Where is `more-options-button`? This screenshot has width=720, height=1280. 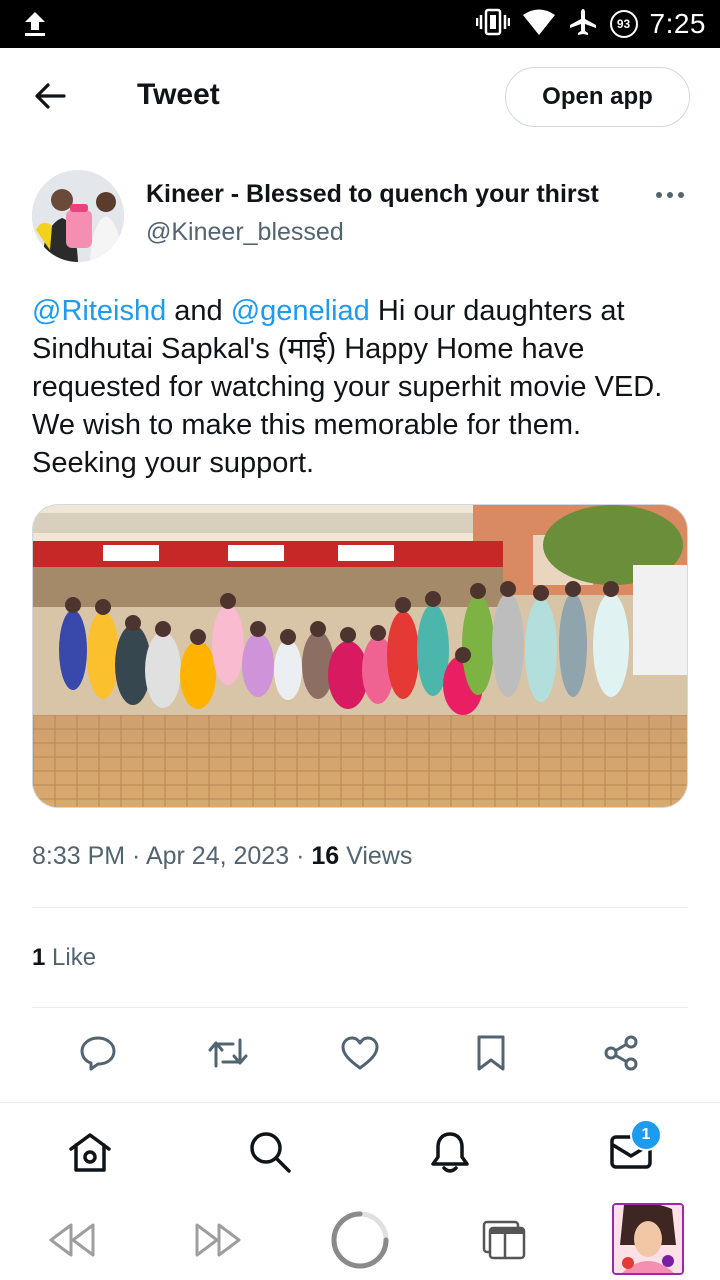 more-options-button is located at coordinates (670, 195).